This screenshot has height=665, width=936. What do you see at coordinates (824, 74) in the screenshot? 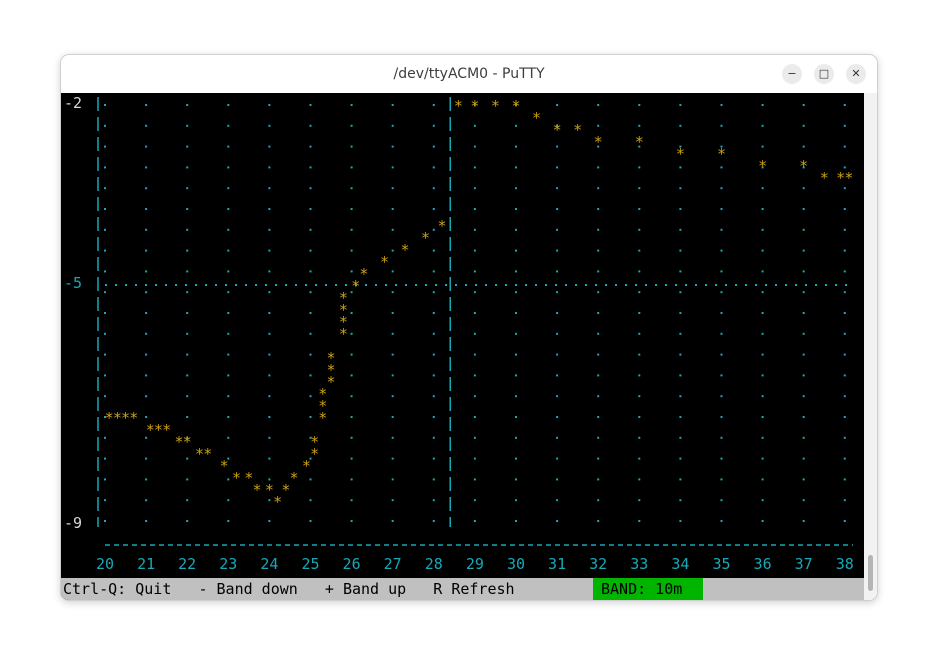
I see `maximize-button: □` at bounding box center [824, 74].